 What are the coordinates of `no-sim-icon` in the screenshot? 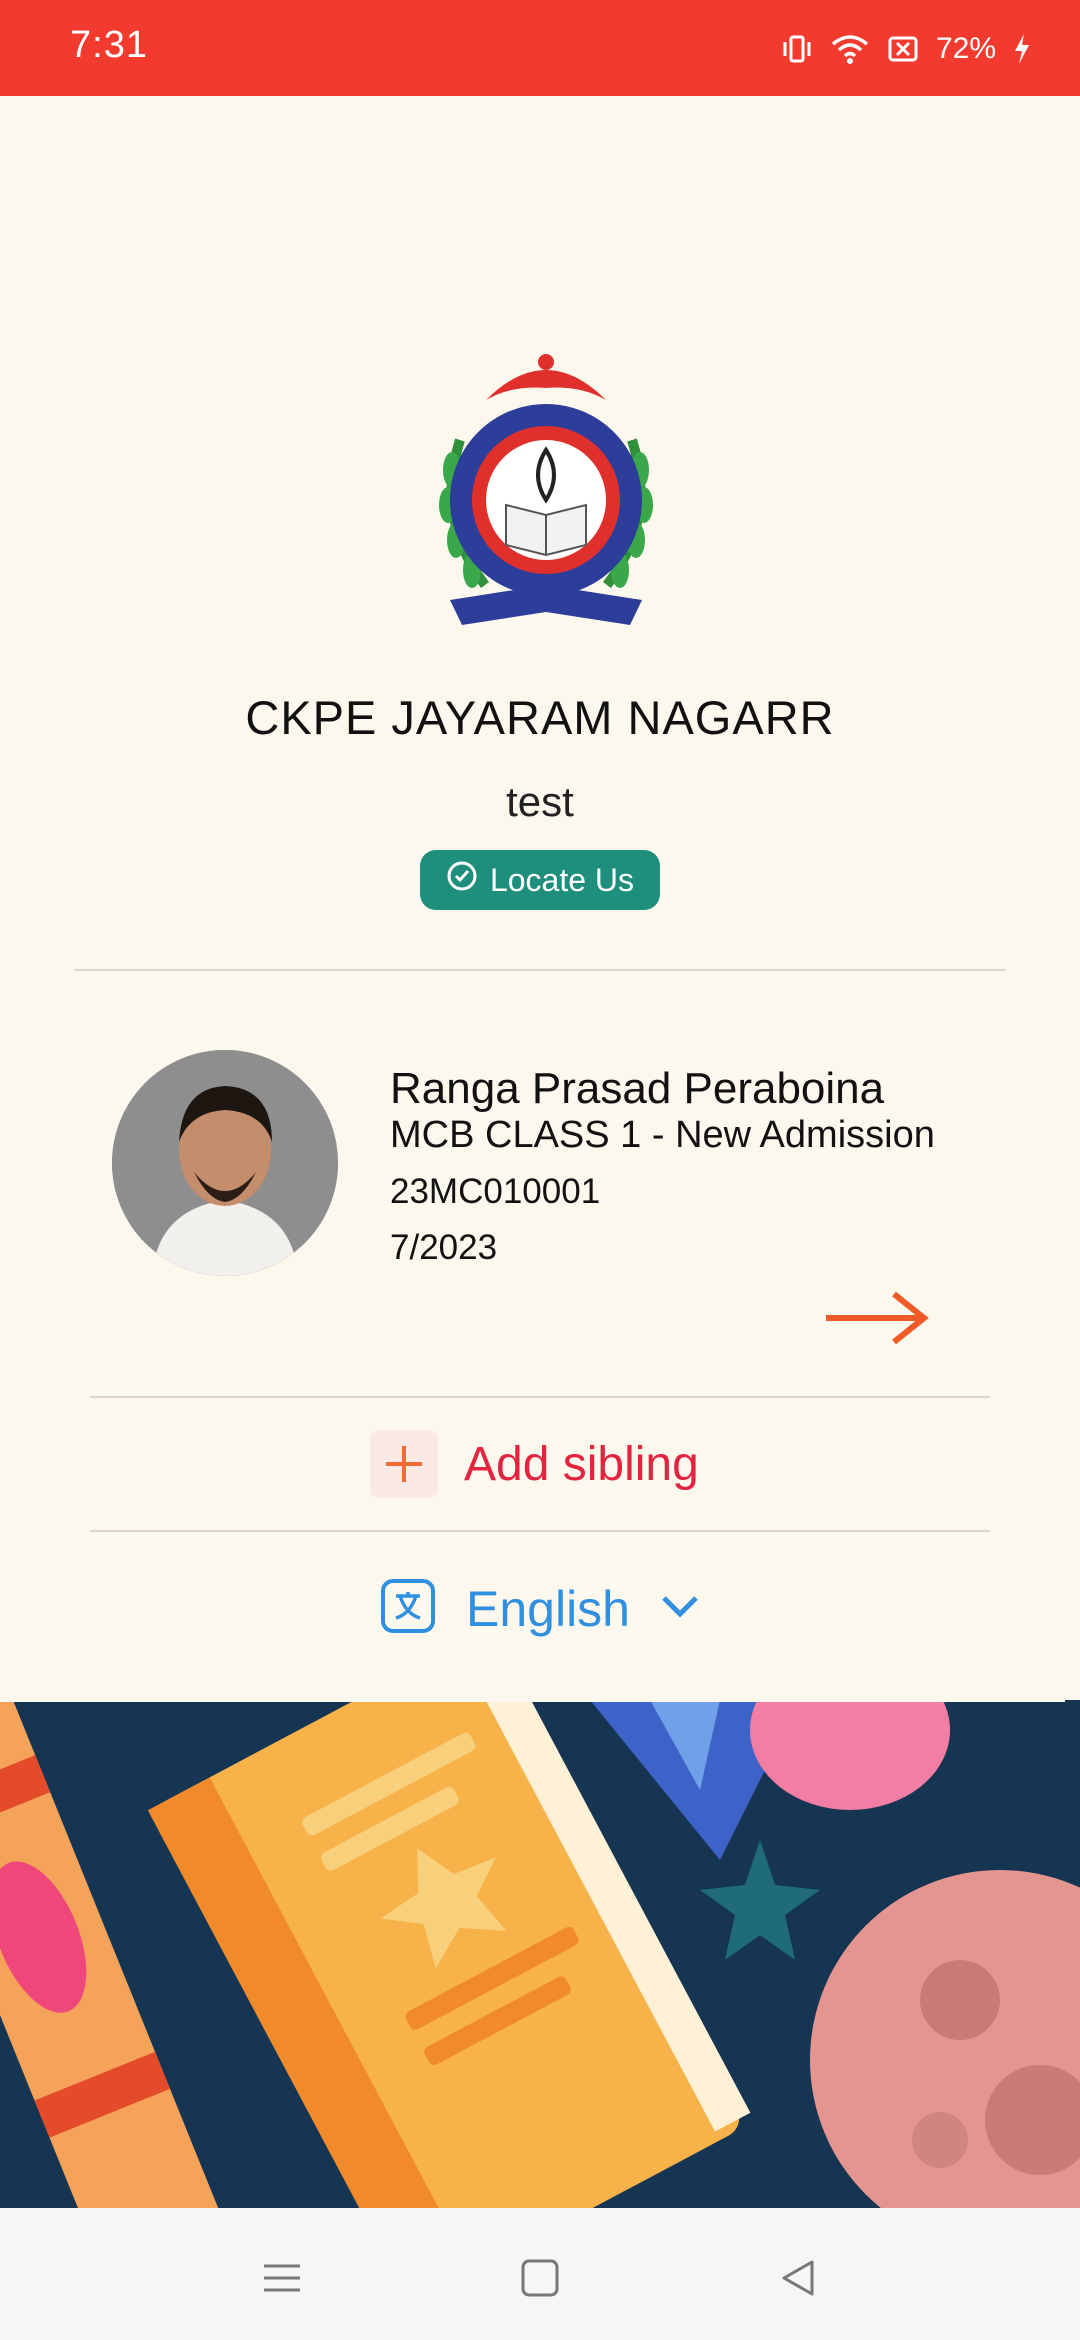 It's located at (903, 49).